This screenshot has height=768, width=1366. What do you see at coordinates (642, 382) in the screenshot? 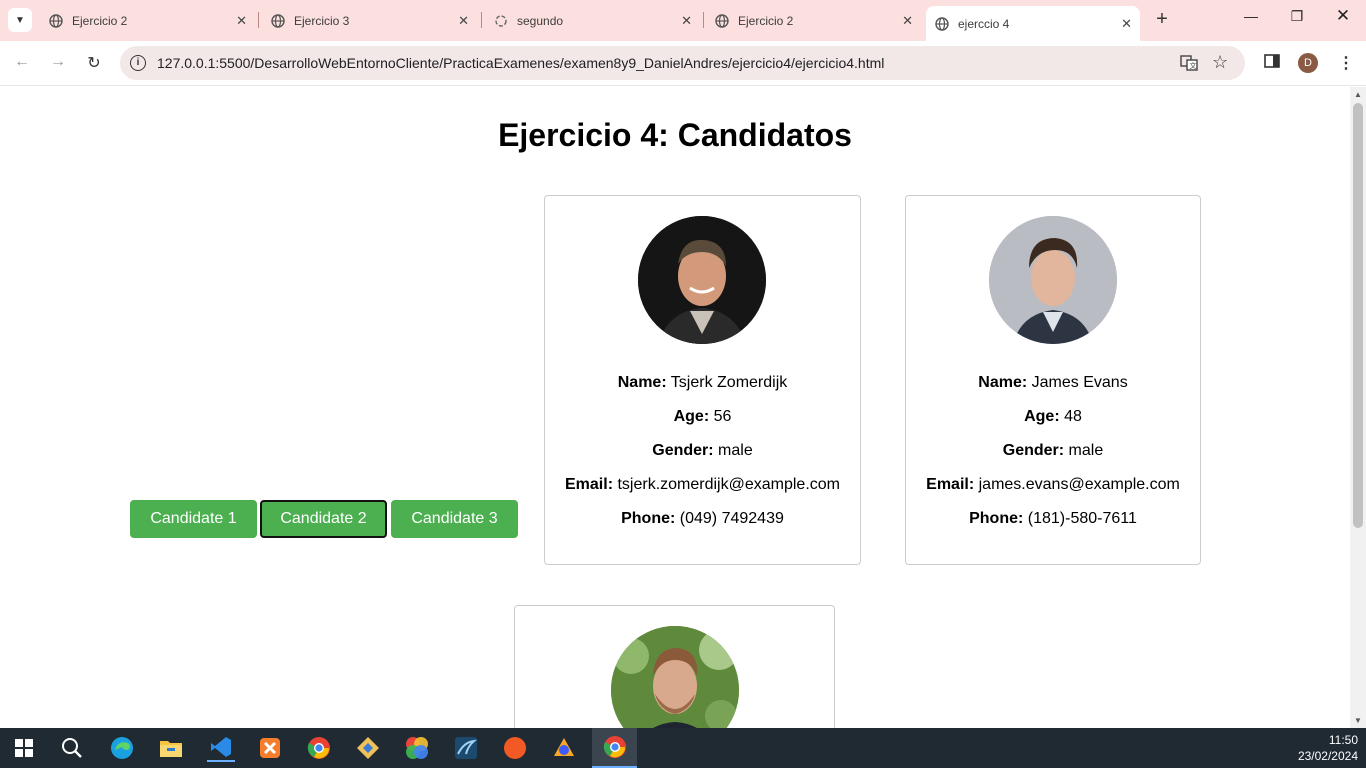
I see `name-label: Name:` at bounding box center [642, 382].